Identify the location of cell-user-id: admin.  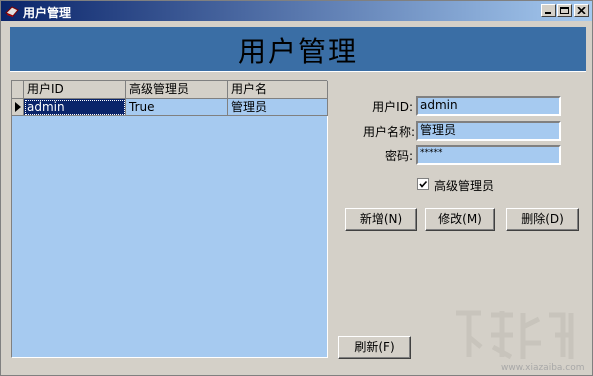
(75, 107).